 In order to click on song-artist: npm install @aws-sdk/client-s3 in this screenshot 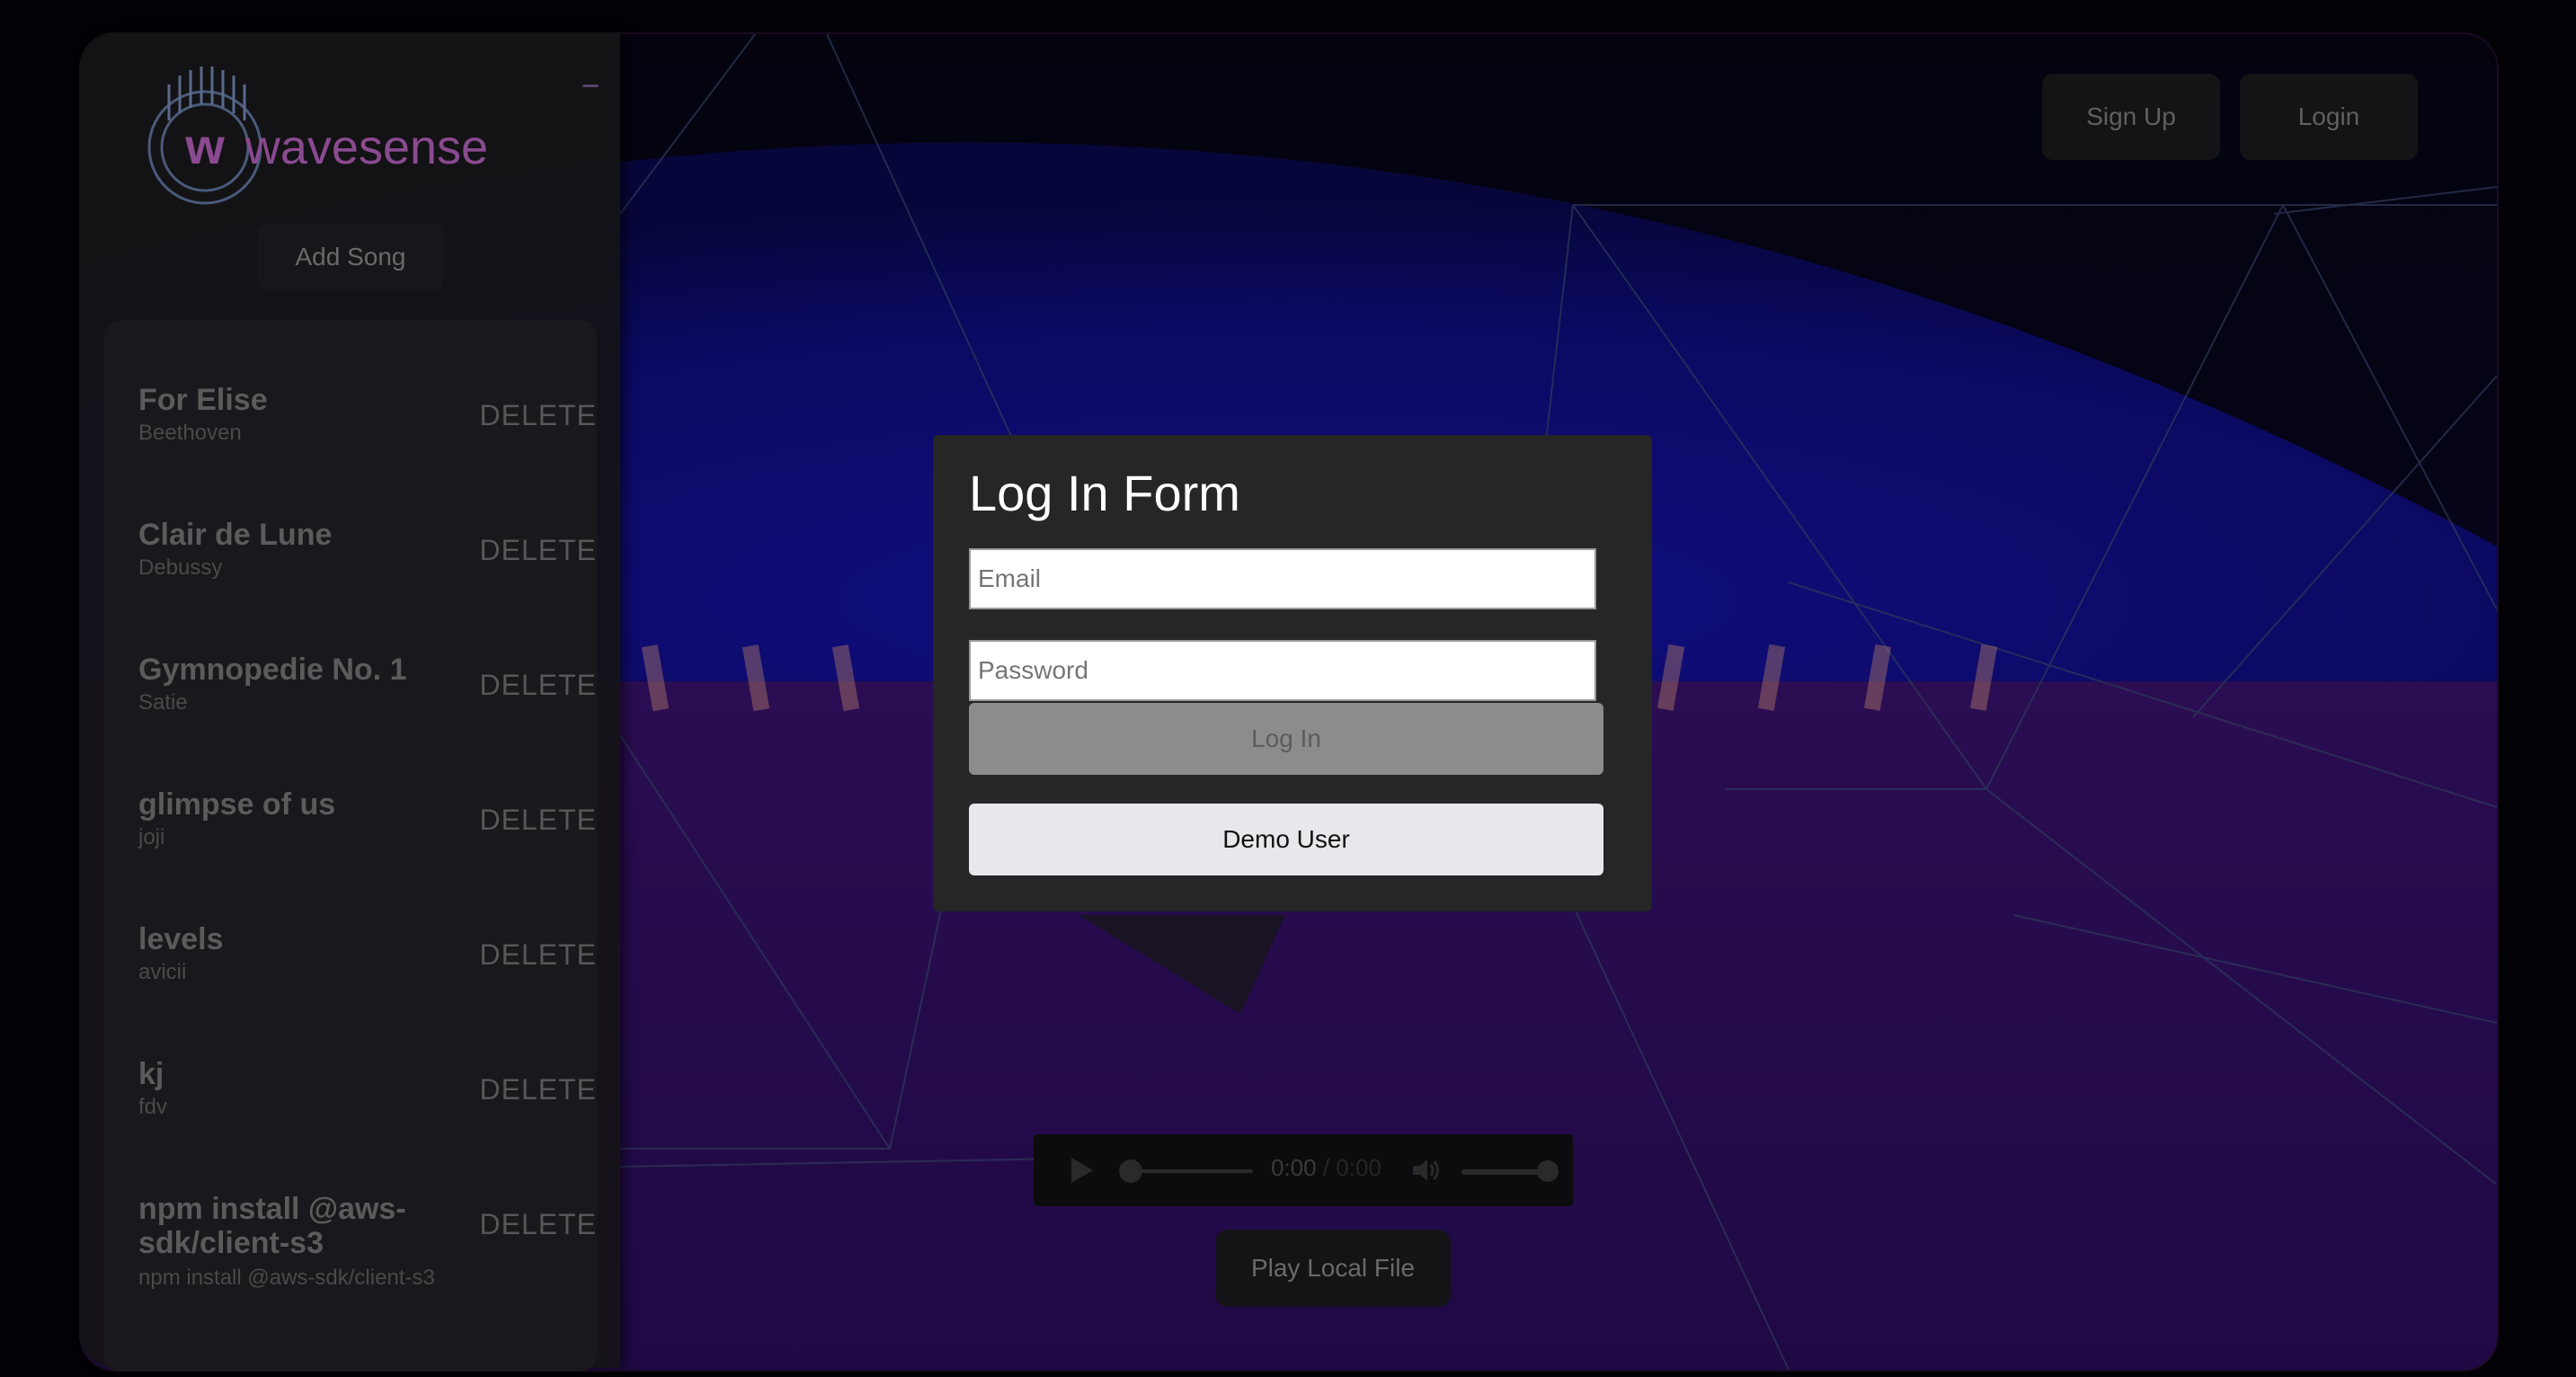, I will do `click(286, 1278)`.